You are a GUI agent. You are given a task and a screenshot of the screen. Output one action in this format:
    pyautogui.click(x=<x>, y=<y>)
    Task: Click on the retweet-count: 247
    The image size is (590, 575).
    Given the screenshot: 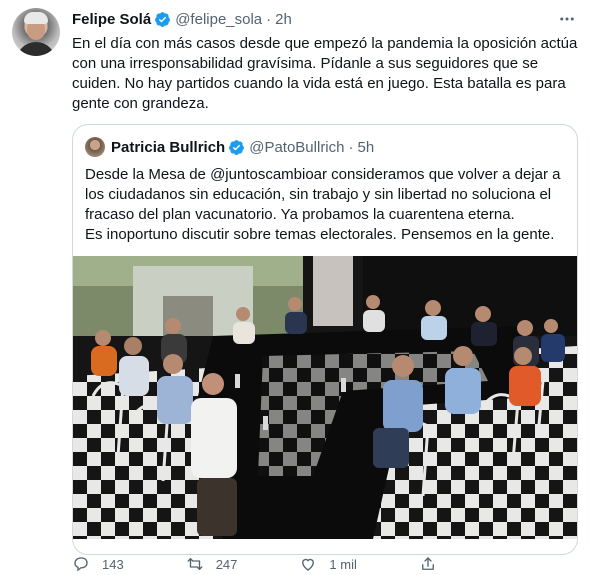 What is the action you would take?
    pyautogui.click(x=226, y=564)
    